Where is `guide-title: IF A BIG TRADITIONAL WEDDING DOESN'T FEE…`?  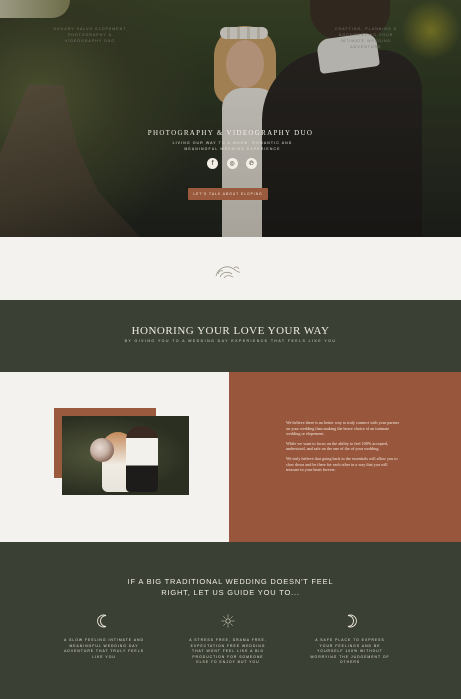
guide-title: IF A BIG TRADITIONAL WEDDING DOESN'T FEE… is located at coordinates (230, 587).